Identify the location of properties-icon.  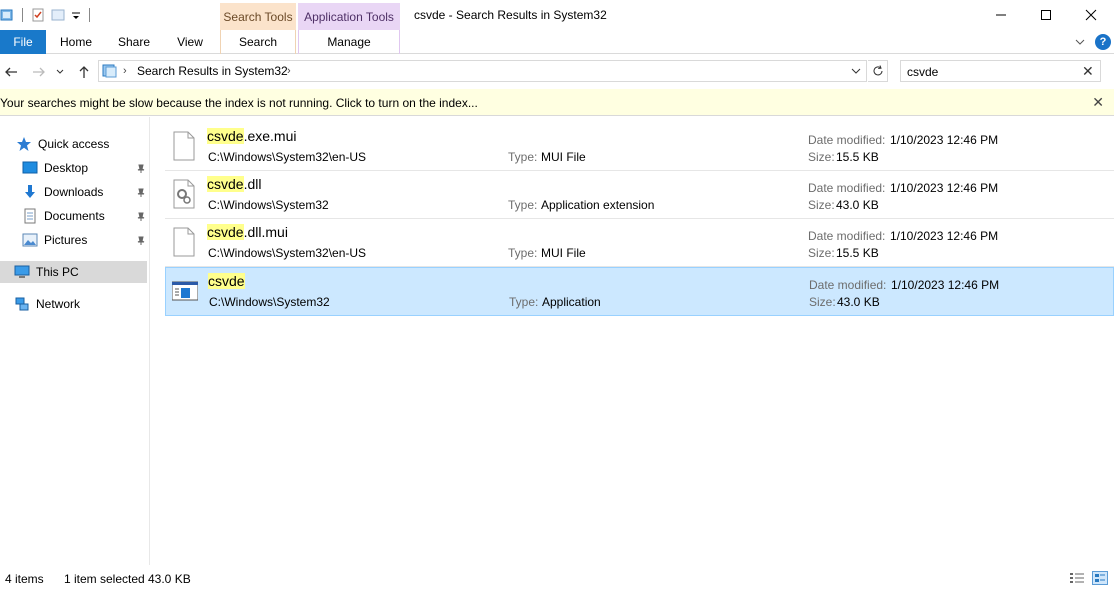
(38, 15).